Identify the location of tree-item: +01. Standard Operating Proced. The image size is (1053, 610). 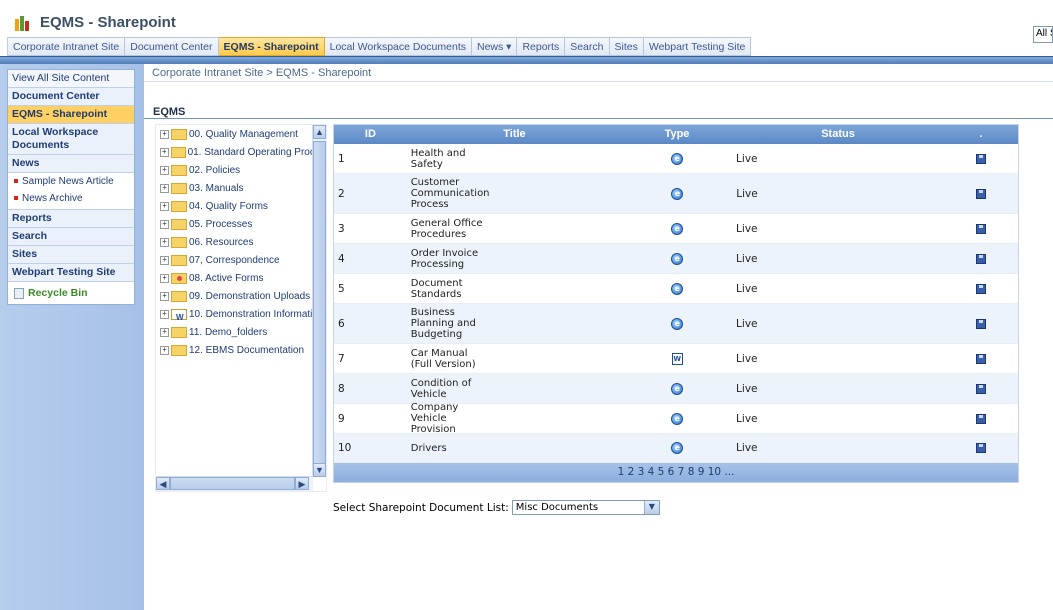
(241, 152).